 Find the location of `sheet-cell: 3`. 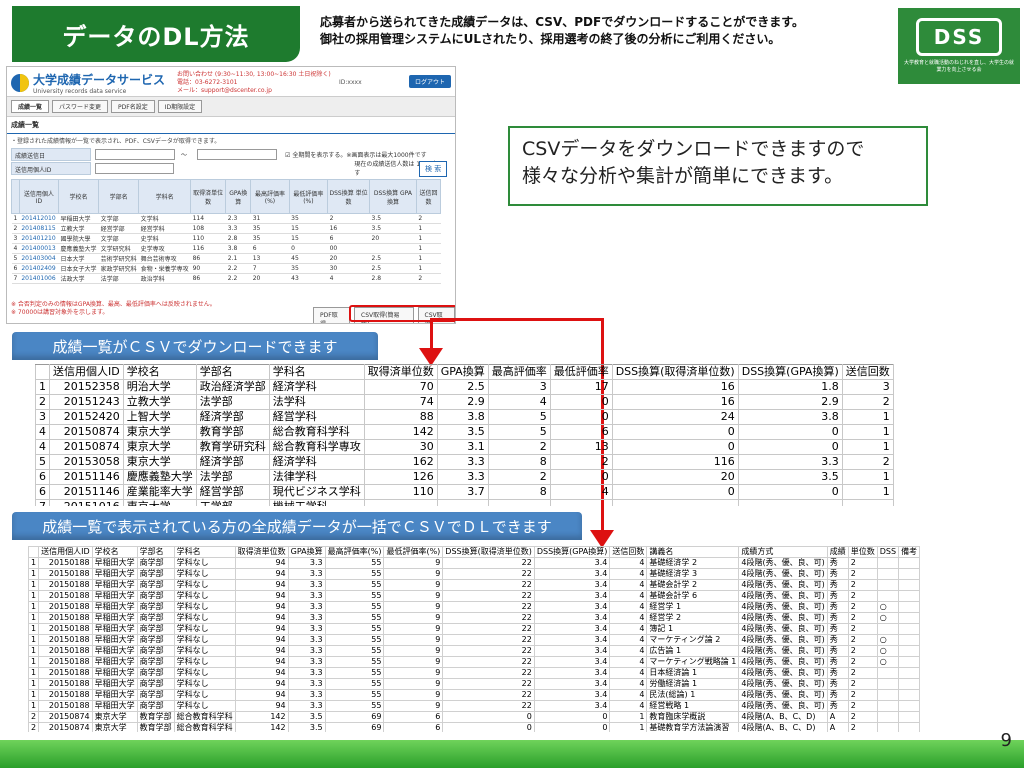

sheet-cell: 3 is located at coordinates (42, 417).